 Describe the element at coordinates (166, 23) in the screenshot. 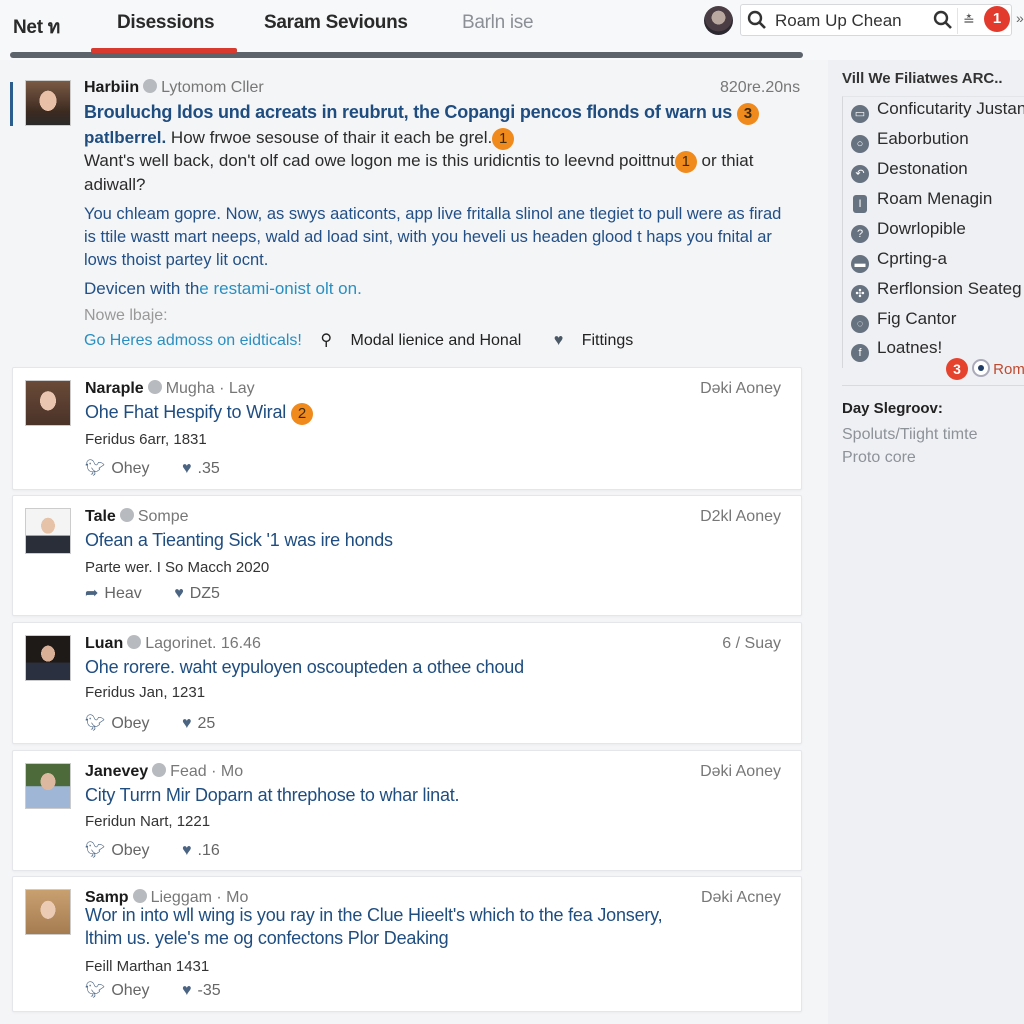

I see `tab-discussions: Disessions` at that location.